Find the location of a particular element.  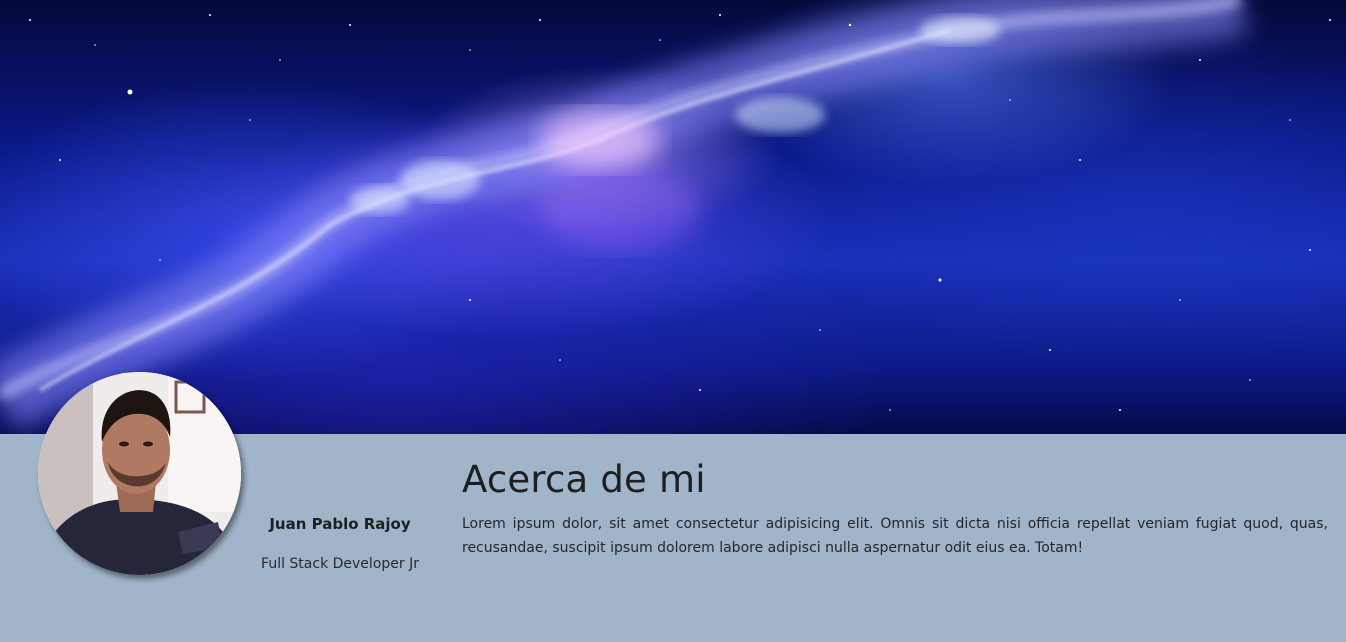

about-heading: Acerca de mi is located at coordinates (584, 479).